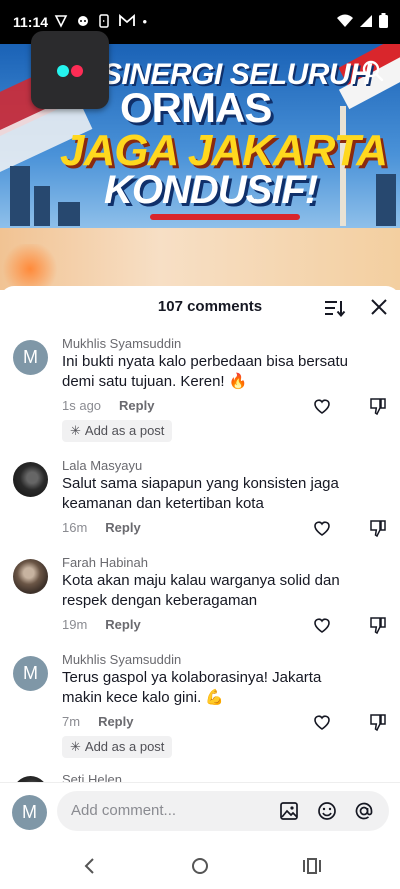  What do you see at coordinates (289, 811) in the screenshot?
I see `image-icon` at bounding box center [289, 811].